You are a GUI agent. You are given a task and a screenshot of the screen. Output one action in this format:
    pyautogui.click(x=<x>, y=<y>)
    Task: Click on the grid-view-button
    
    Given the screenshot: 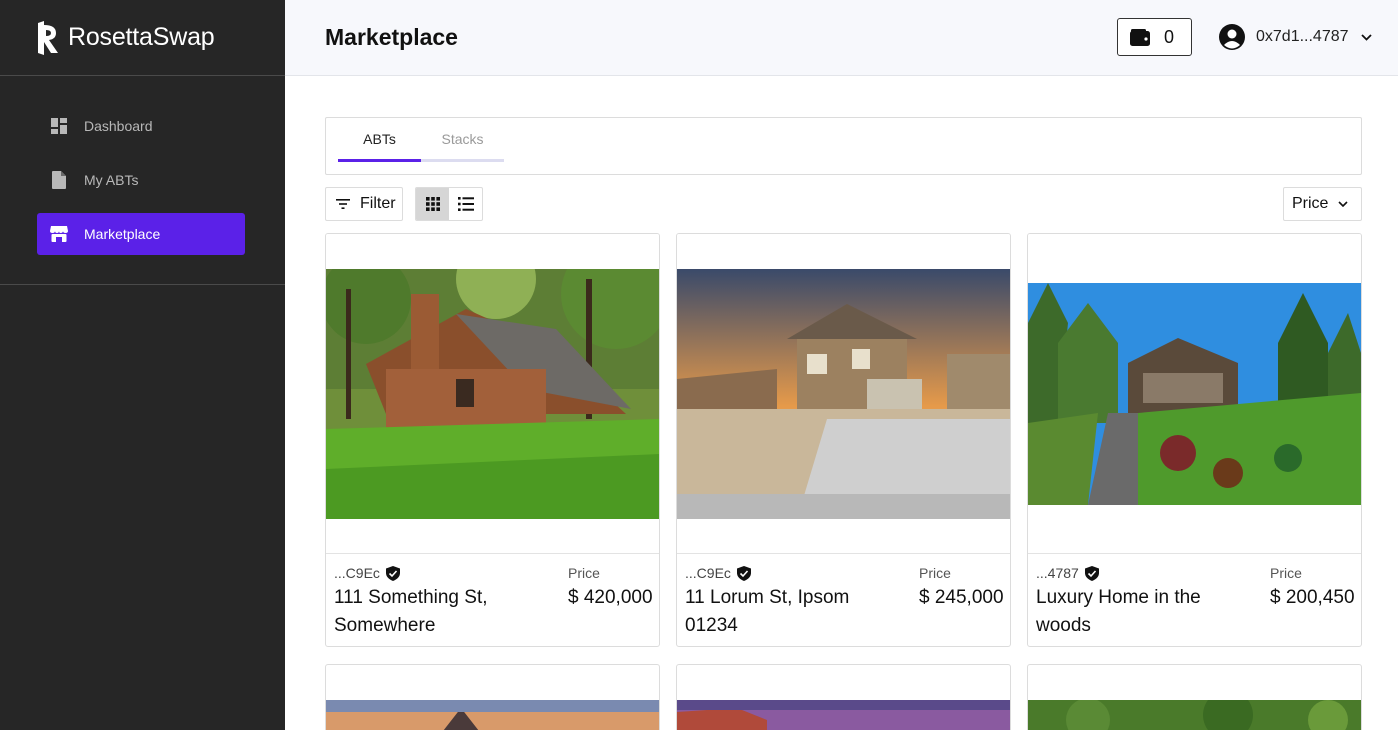 What is the action you would take?
    pyautogui.click(x=432, y=204)
    